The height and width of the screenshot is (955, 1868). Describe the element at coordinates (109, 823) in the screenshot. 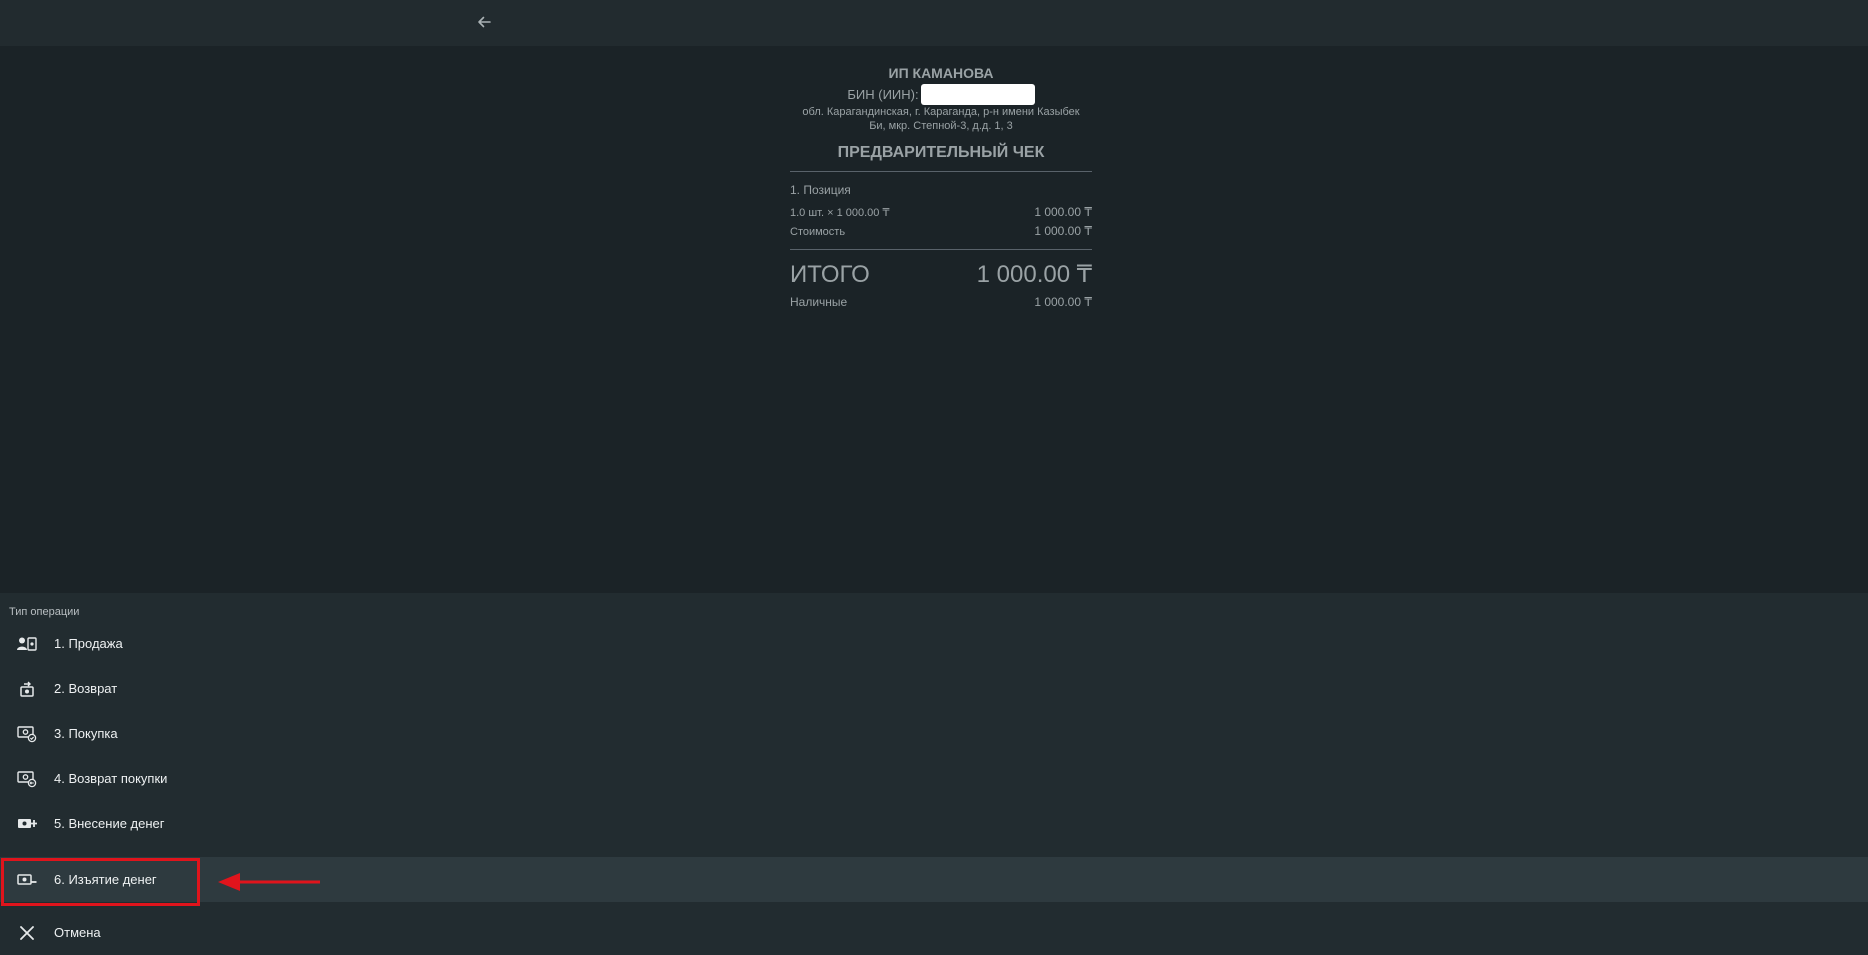

I see `operation-label: 5. Внесение денег` at that location.